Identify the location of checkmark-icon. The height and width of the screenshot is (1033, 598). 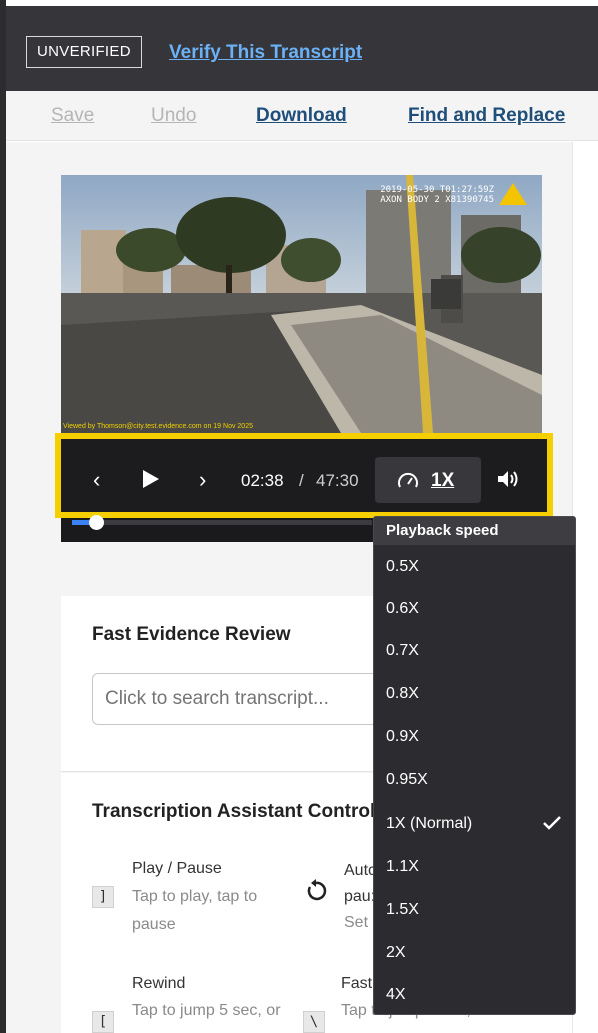
(552, 825).